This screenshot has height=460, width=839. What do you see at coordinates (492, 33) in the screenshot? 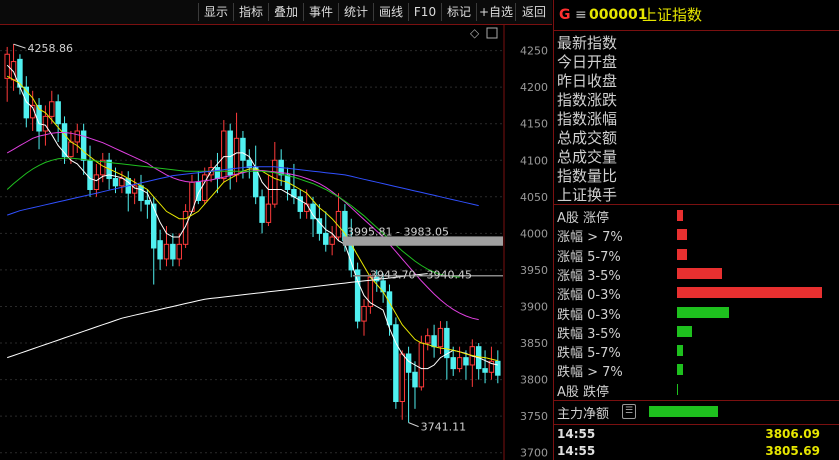
I see `panel-toggle-icon` at bounding box center [492, 33].